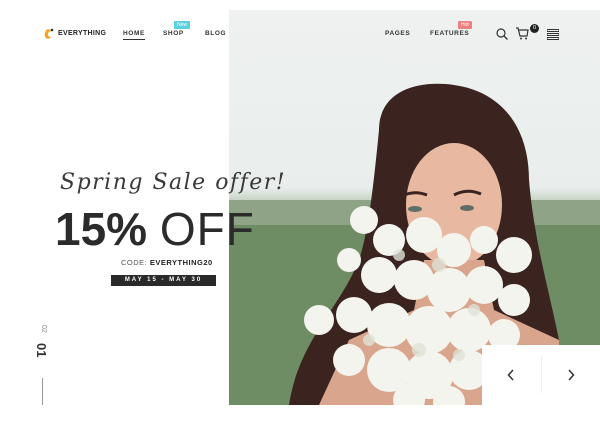 The width and height of the screenshot is (600, 430). What do you see at coordinates (155, 229) in the screenshot?
I see `promo-discount: 15% OFF` at bounding box center [155, 229].